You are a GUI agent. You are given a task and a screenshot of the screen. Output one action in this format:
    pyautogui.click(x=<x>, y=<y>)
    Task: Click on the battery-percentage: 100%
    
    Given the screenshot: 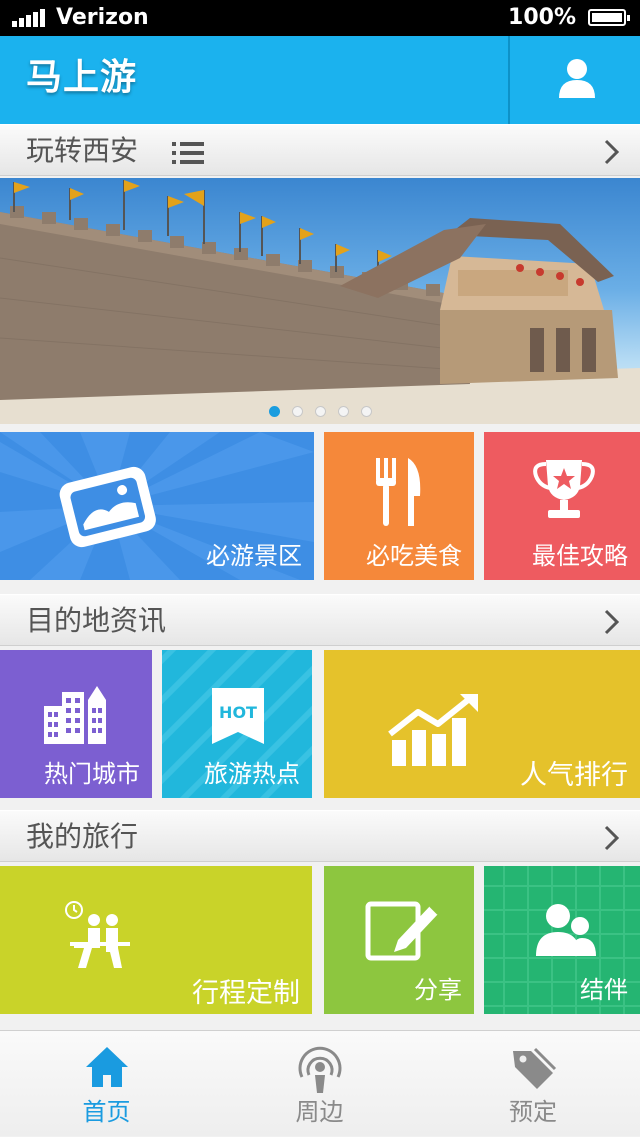 What is the action you would take?
    pyautogui.click(x=542, y=17)
    